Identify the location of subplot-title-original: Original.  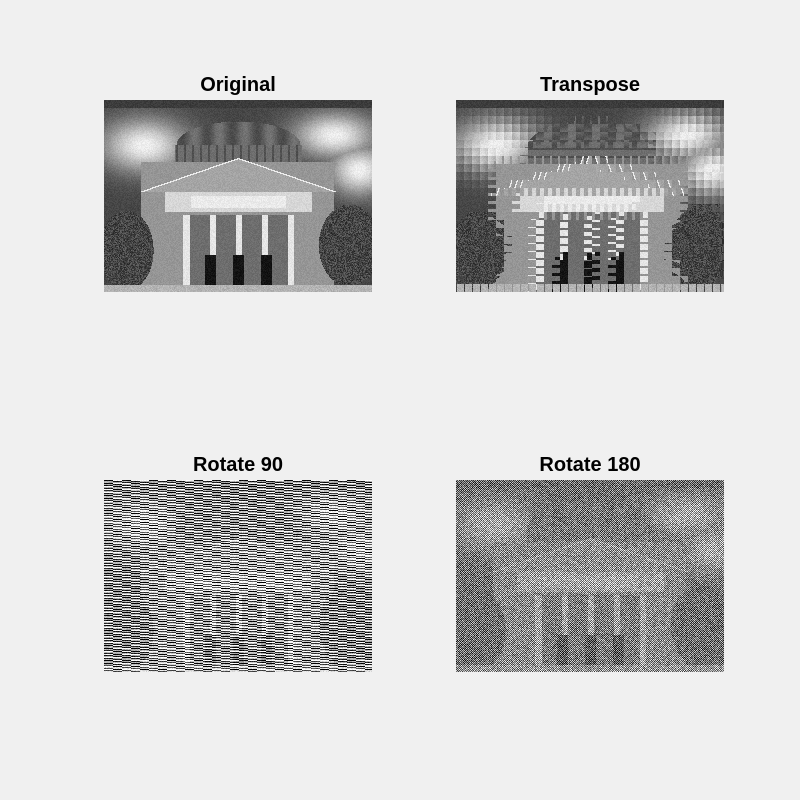
(238, 85).